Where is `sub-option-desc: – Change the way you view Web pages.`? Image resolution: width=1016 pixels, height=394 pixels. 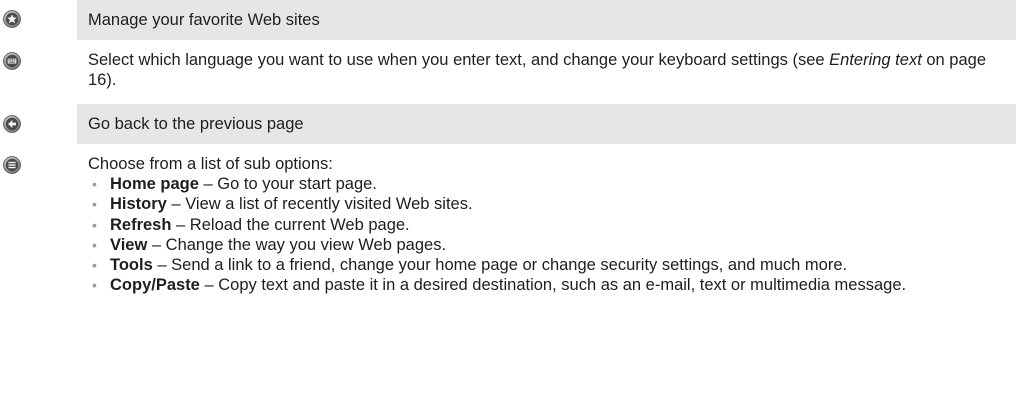
sub-option-desc: – Change the way you view Web pages. is located at coordinates (299, 244).